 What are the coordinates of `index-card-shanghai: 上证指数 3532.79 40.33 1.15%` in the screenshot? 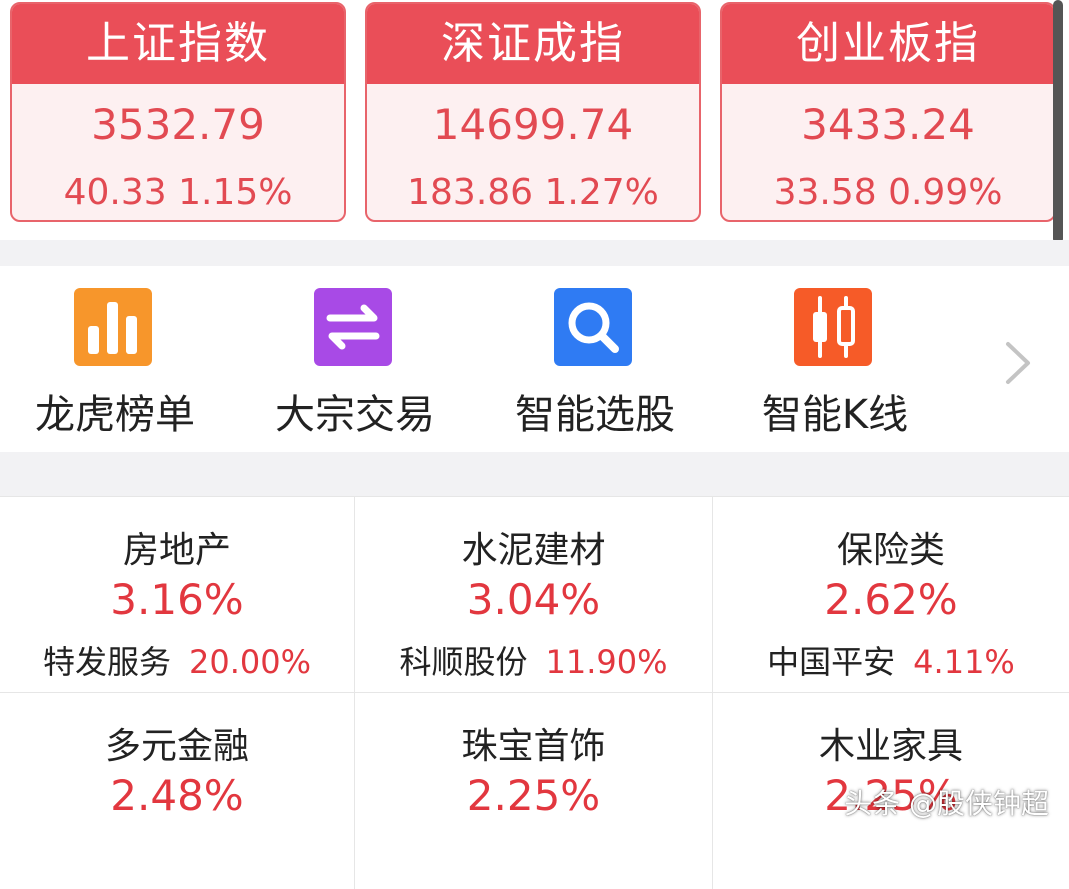 It's located at (178, 112).